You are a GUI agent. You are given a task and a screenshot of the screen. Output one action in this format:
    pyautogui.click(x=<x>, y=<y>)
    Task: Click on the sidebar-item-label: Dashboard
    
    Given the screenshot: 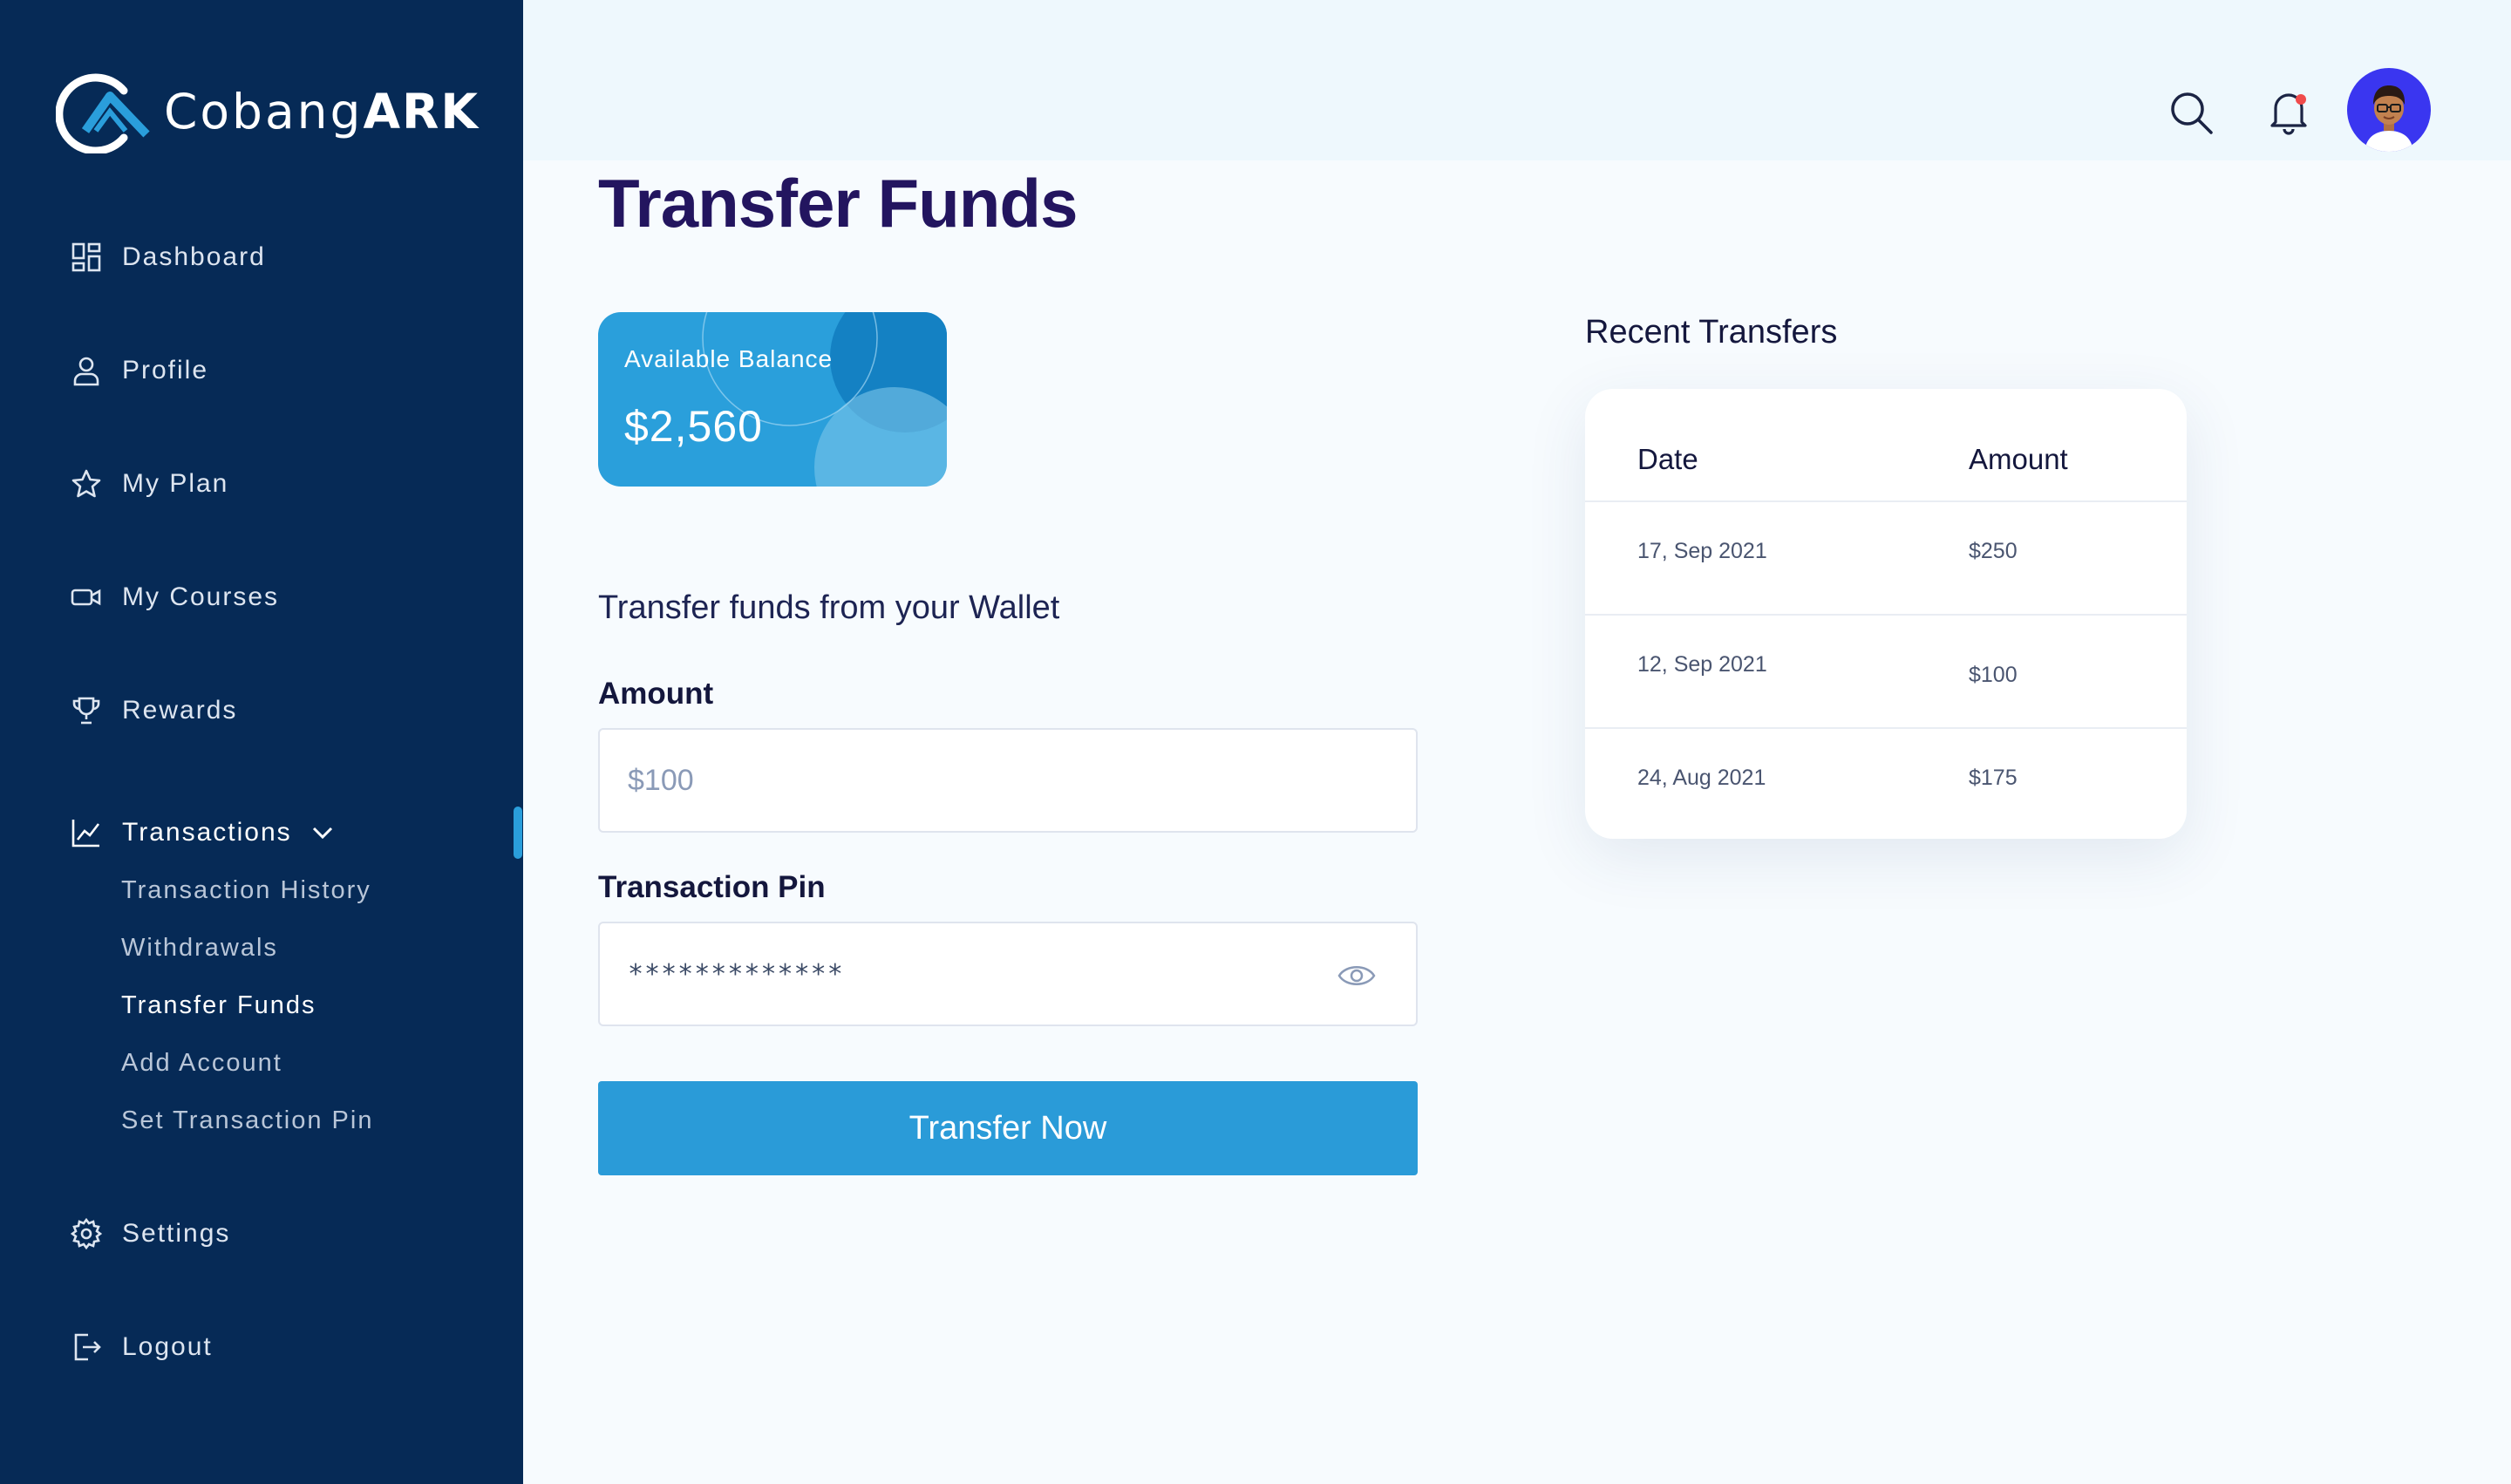 What is the action you would take?
    pyautogui.click(x=194, y=256)
    